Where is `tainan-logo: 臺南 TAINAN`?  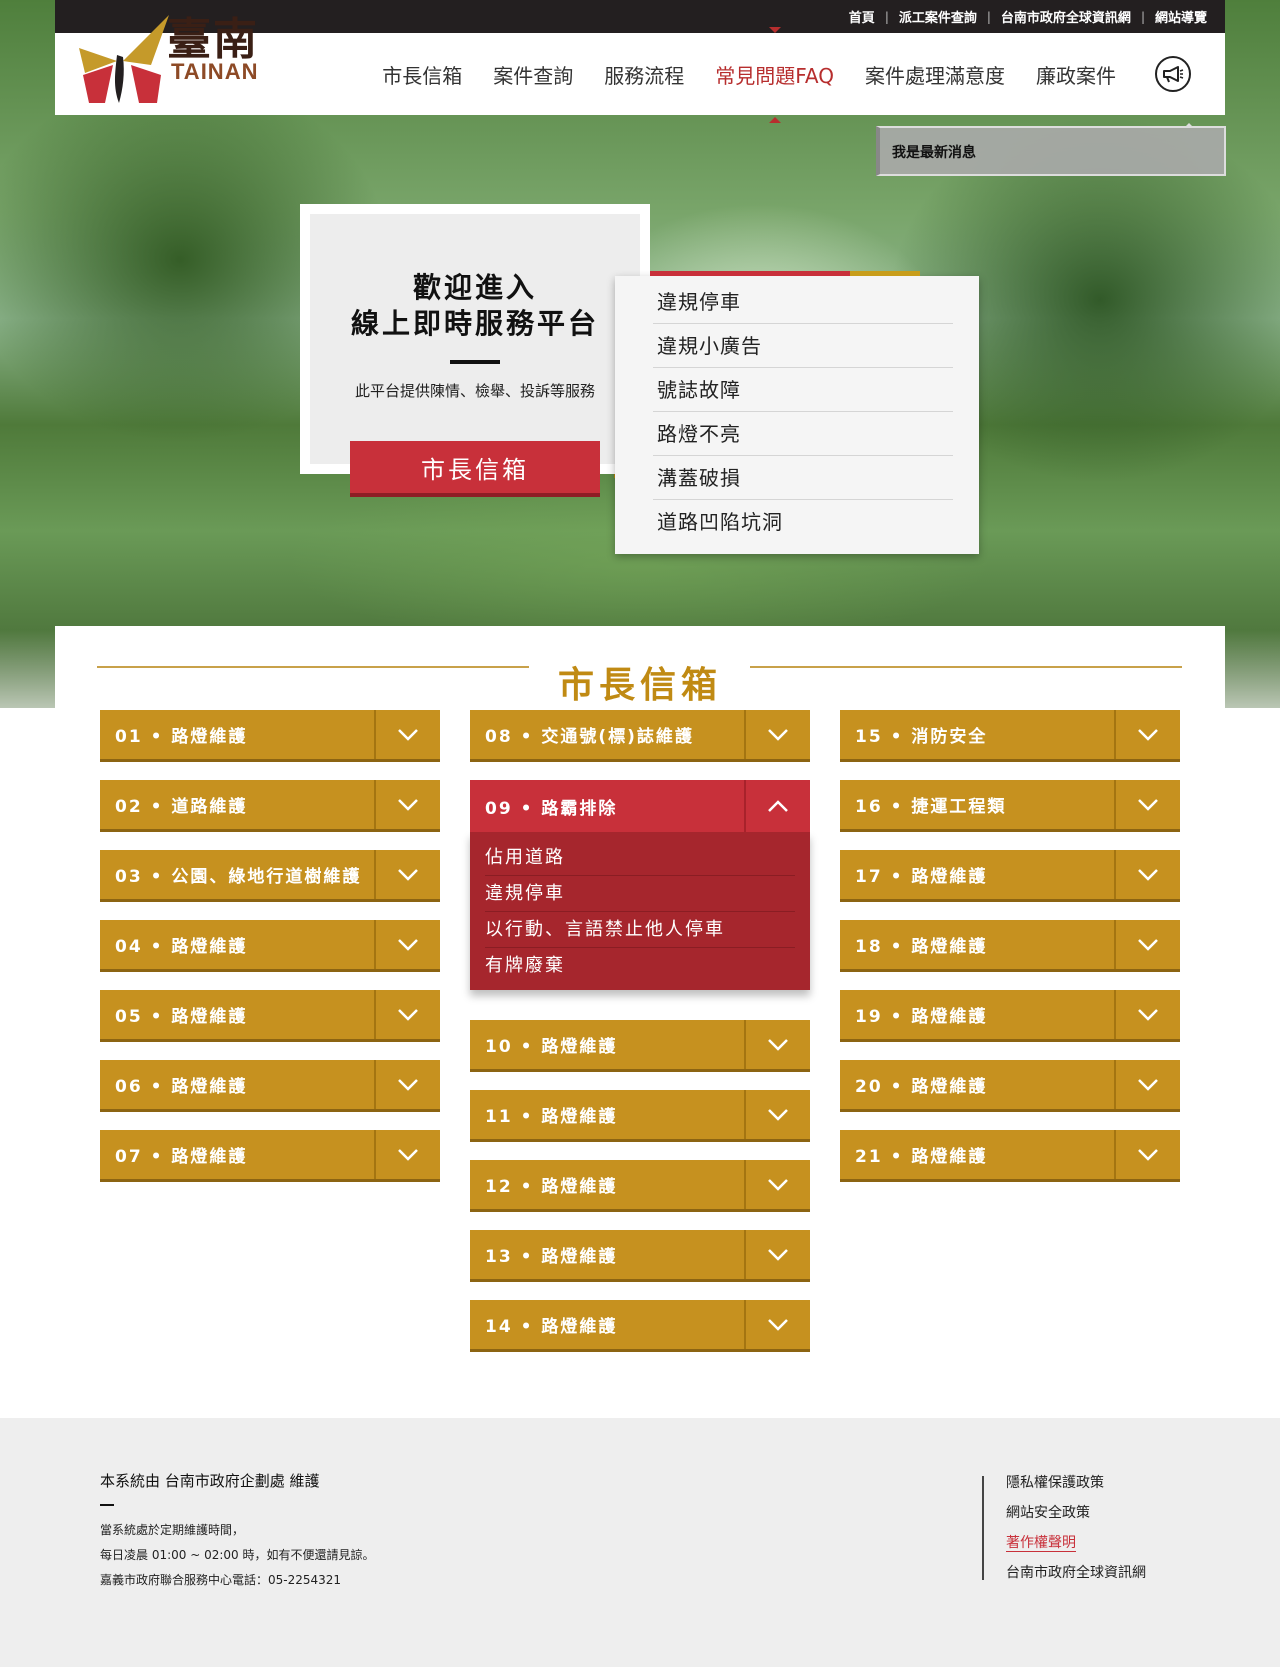
tainan-logo: 臺南 TAINAN is located at coordinates (164, 58).